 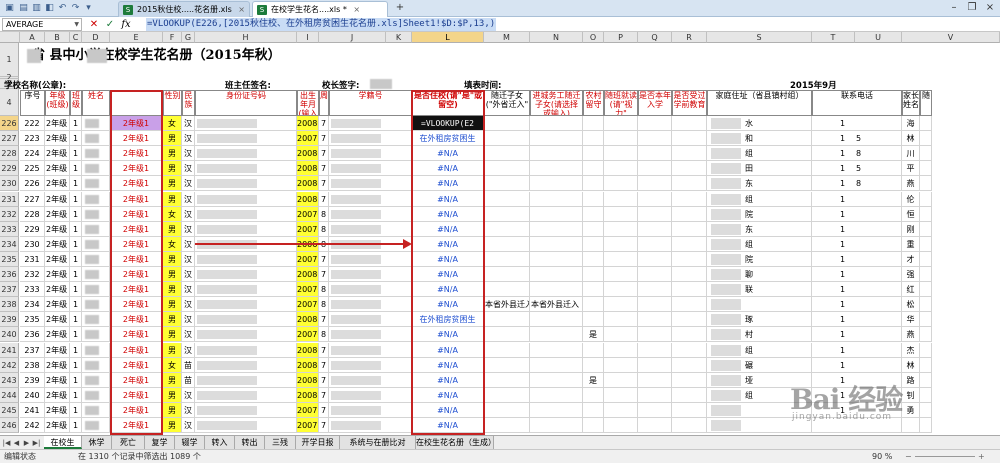 What do you see at coordinates (280, 442) in the screenshot?
I see `sheet-tab-7: 三残` at bounding box center [280, 442].